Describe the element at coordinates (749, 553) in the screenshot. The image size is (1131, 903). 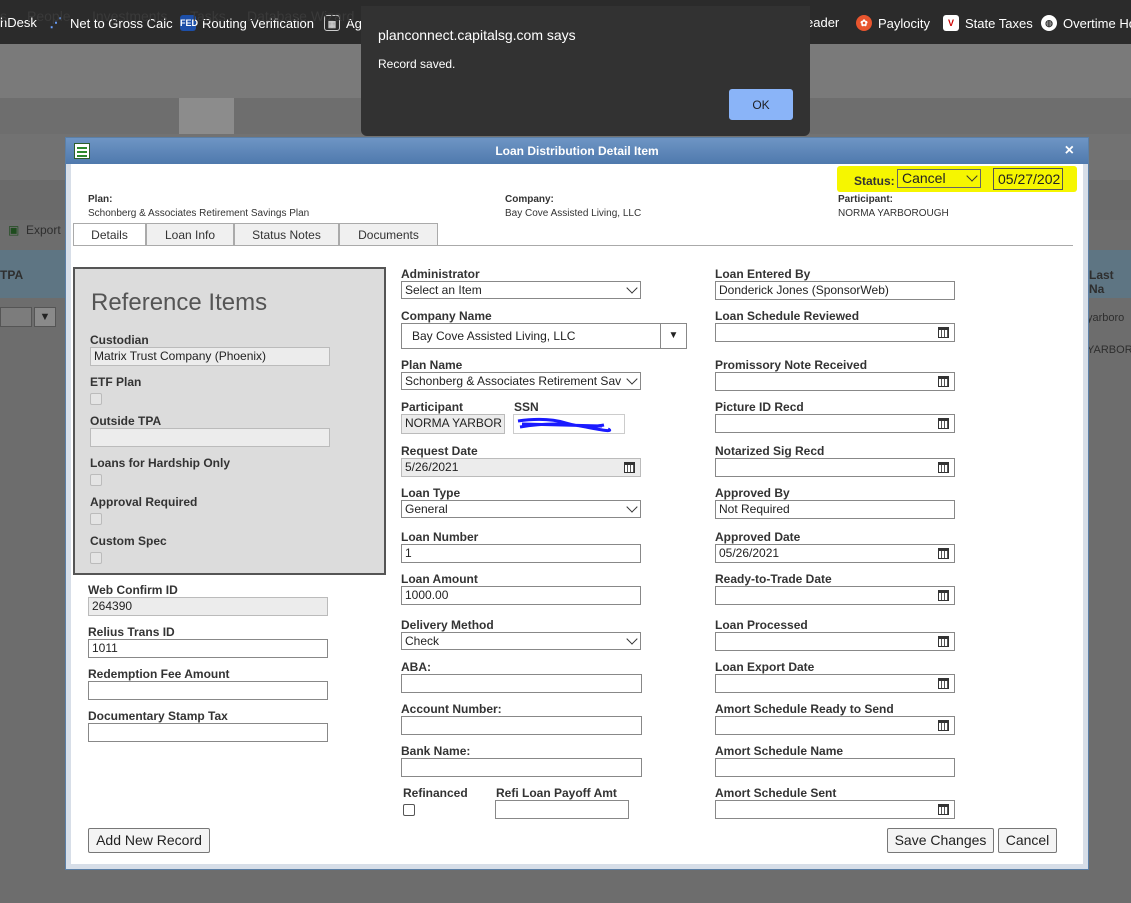
I see `approved-date-value: 05/26/2021` at that location.